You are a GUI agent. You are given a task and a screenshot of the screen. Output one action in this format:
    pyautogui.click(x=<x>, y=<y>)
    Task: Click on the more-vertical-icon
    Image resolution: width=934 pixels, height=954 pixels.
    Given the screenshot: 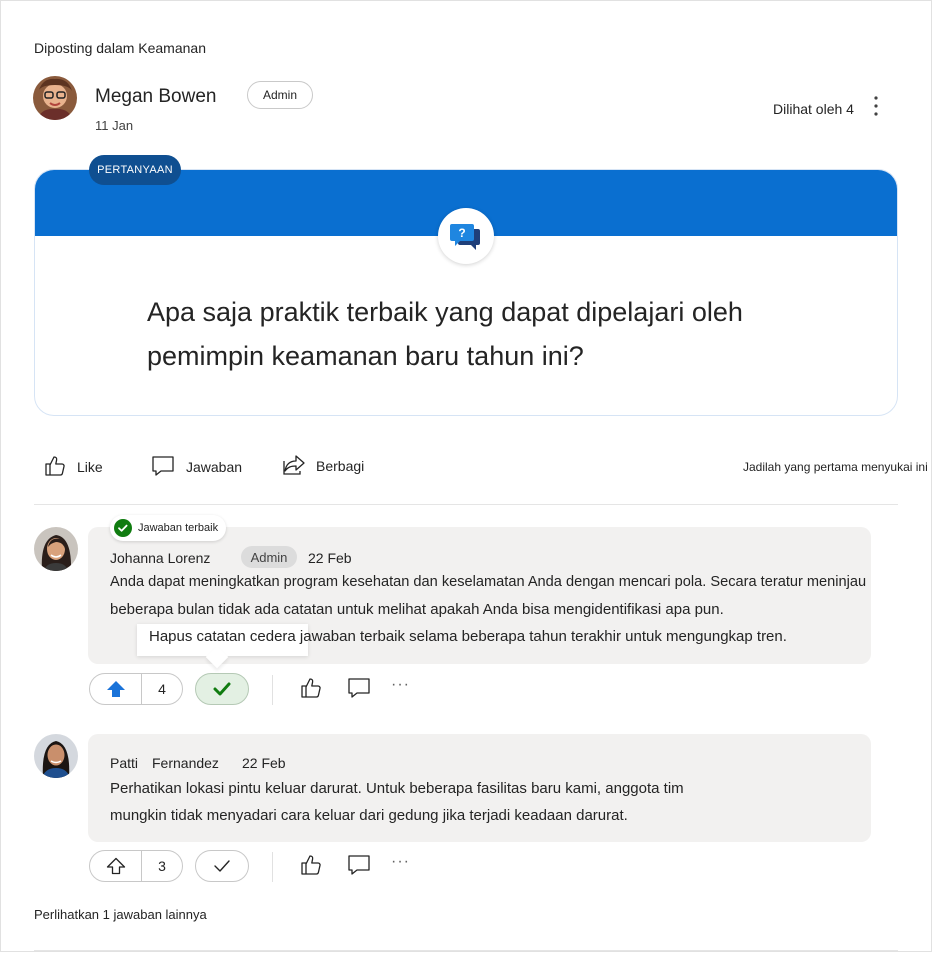 What is the action you would take?
    pyautogui.click(x=876, y=106)
    